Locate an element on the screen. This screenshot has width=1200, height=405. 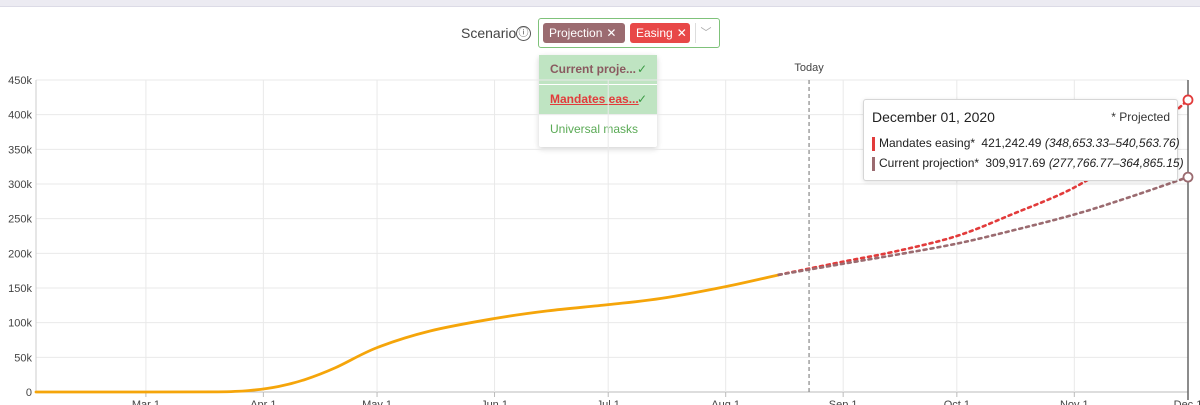
y-tick-label: 250k is located at coordinates (20, 220).